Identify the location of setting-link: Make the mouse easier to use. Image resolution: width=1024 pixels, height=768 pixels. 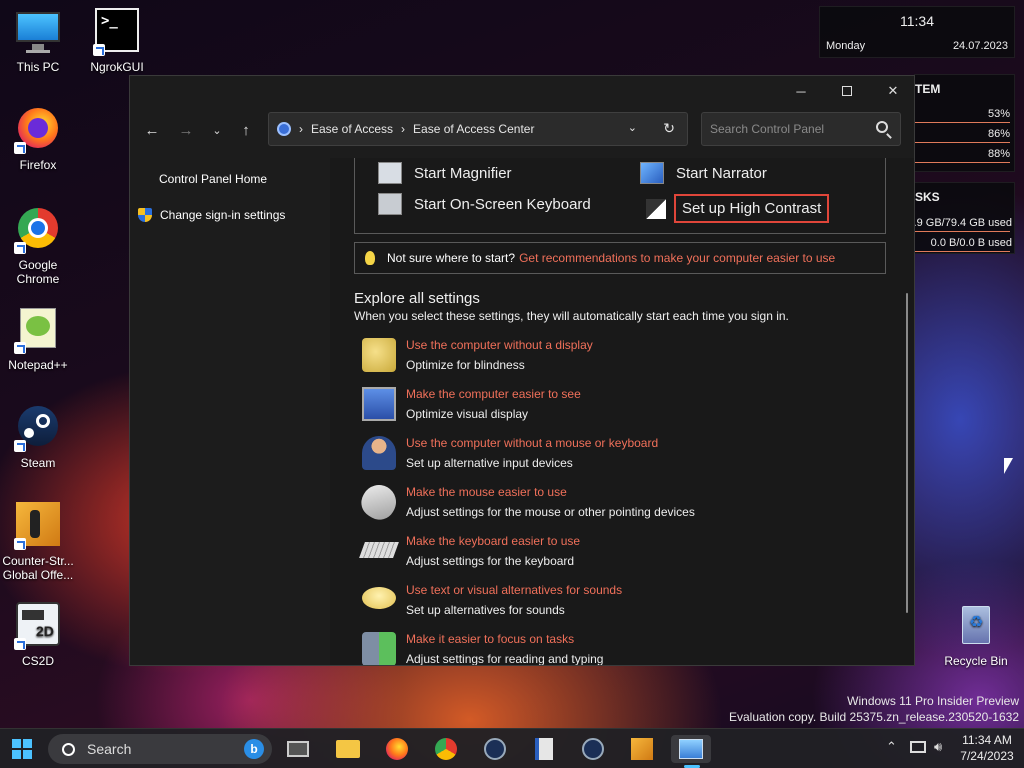
(486, 492).